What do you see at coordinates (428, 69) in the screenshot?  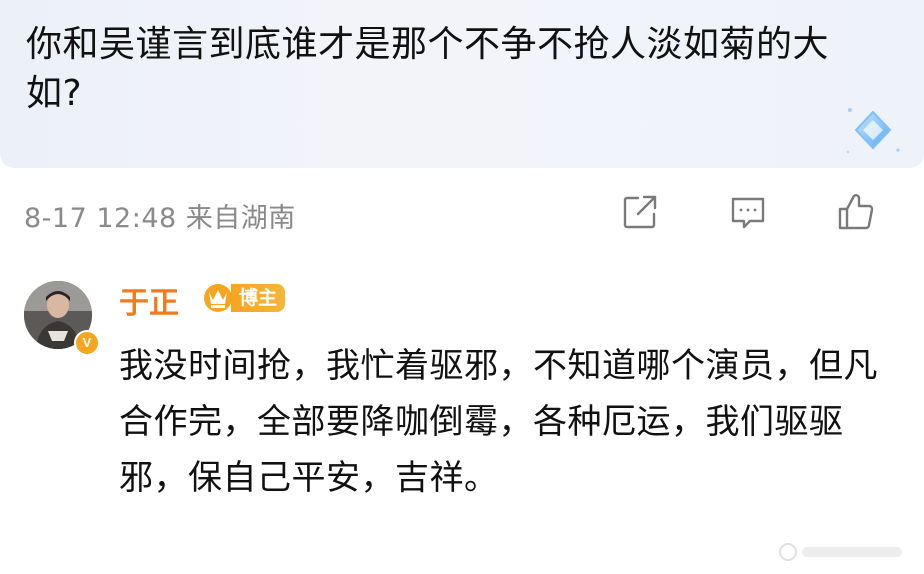 I see `quoted-comment-text: 你和吴谨言到底谁才是那个不争不抢人淡如菊的大如?` at bounding box center [428, 69].